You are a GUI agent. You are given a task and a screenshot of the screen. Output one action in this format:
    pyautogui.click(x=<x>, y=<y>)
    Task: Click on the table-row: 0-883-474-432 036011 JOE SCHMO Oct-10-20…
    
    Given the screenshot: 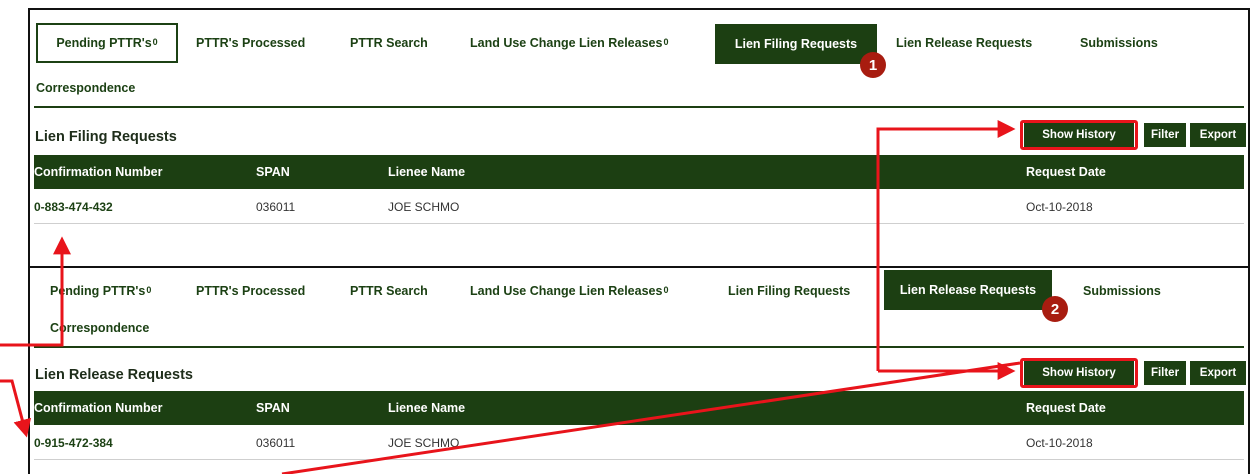 What is the action you would take?
    pyautogui.click(x=639, y=207)
    